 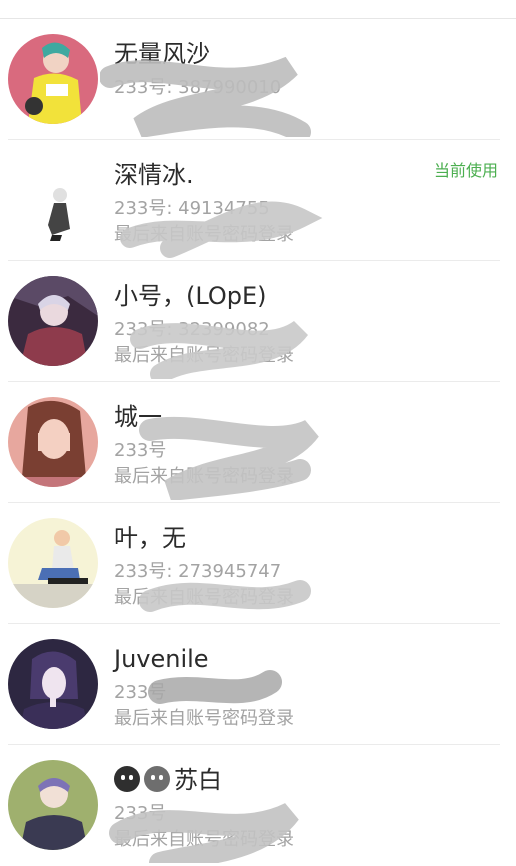 I want to click on account-name: 深情冰., so click(x=154, y=175).